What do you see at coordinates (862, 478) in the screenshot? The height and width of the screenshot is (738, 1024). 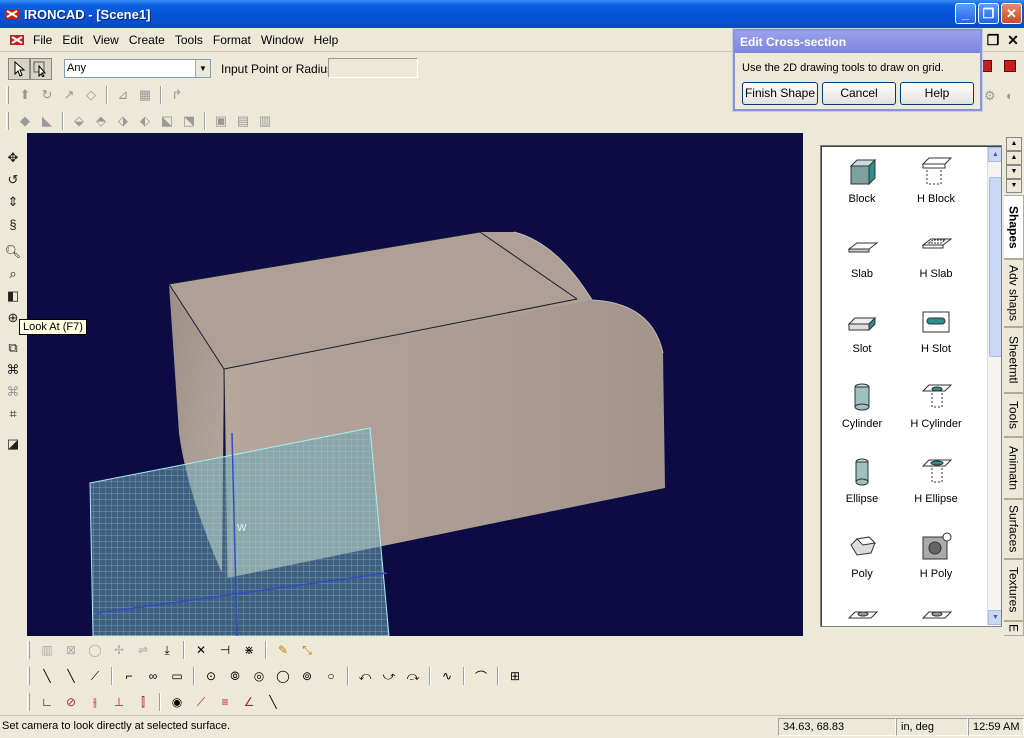 I see `catalog-item-ellipse: Ellipse` at bounding box center [862, 478].